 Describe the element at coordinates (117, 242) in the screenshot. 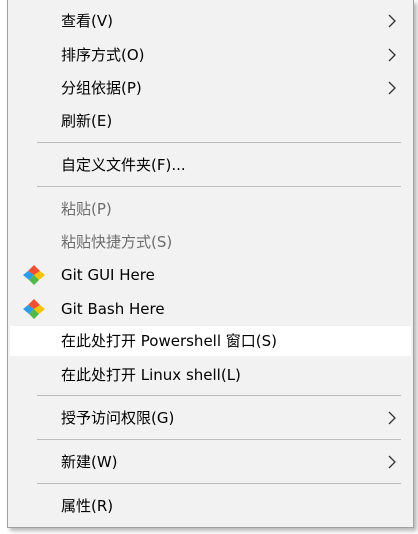

I see `menu-item-label: 粘贴快捷方式(S)` at that location.